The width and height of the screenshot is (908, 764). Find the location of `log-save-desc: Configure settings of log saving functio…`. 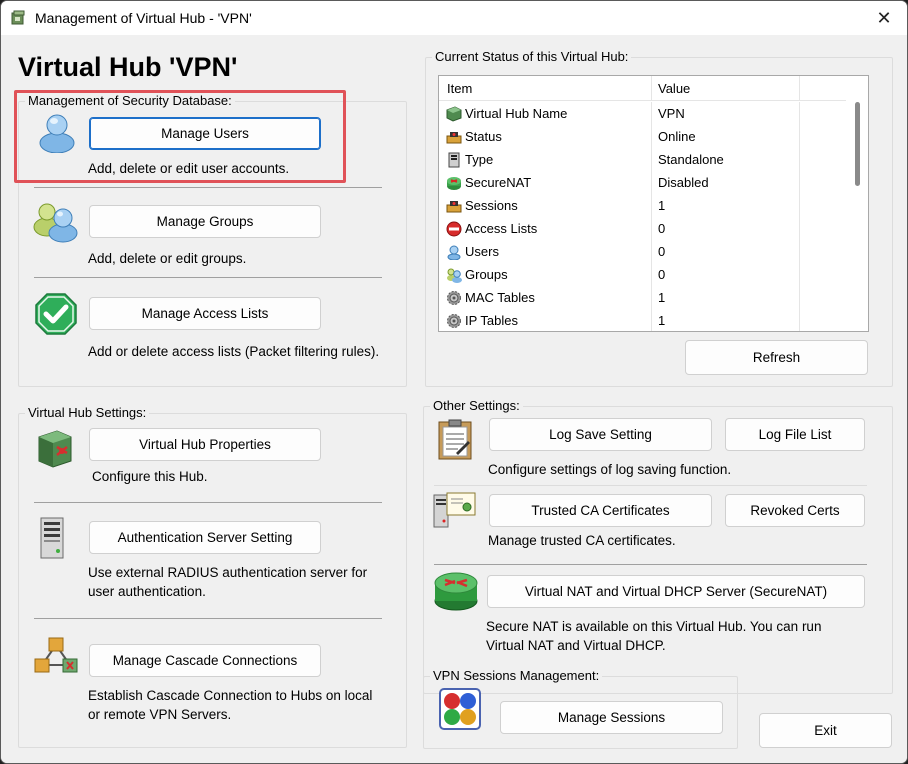

log-save-desc: Configure settings of log saving functio… is located at coordinates (610, 469).